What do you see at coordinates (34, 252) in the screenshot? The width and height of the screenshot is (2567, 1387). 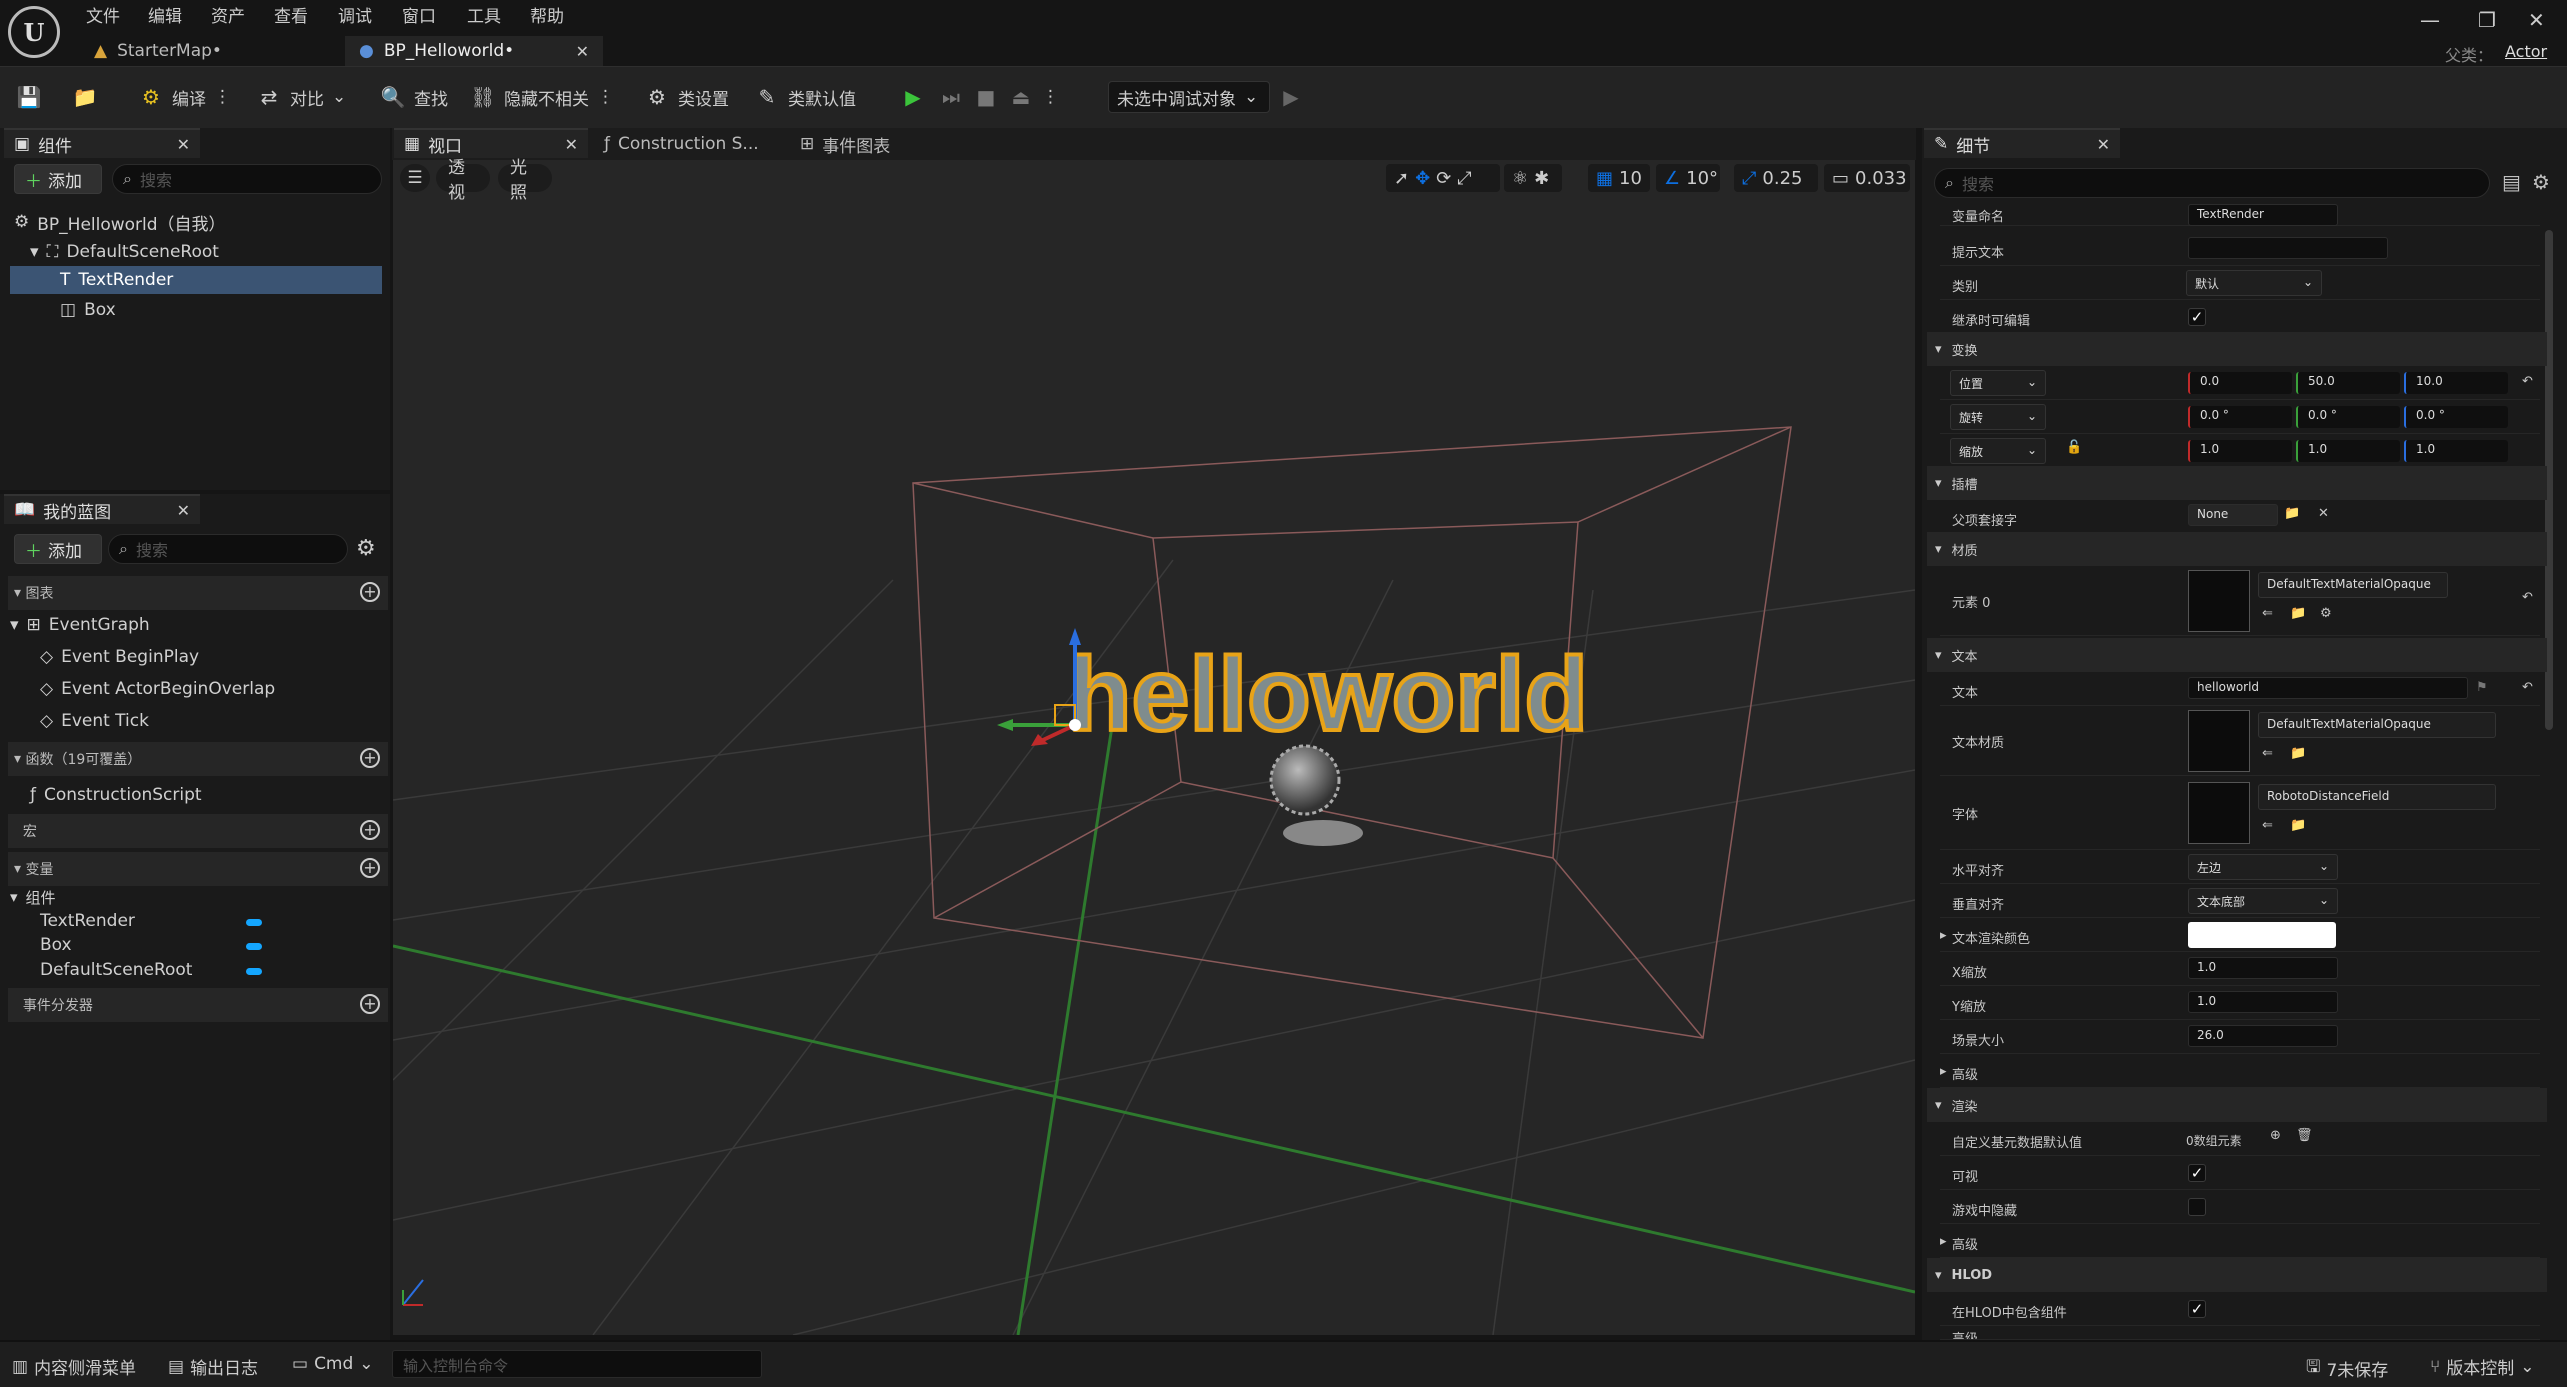 I see `expand-icon: ▾` at bounding box center [34, 252].